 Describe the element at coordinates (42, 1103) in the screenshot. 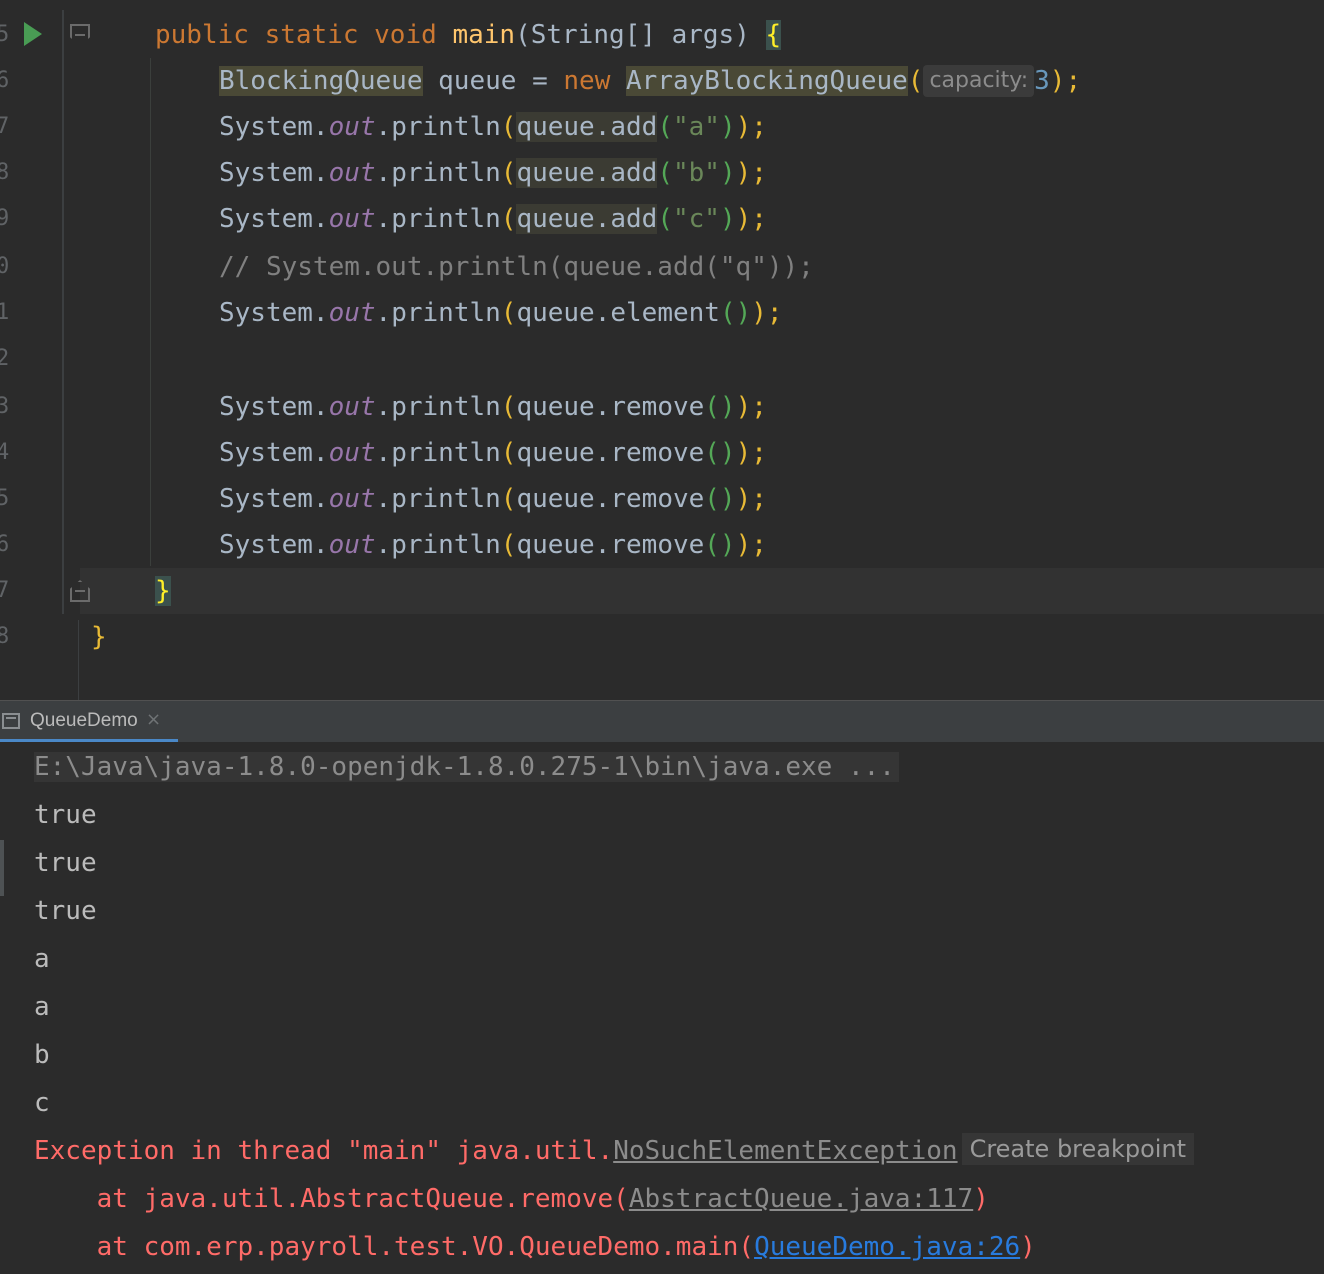

I see `console-output-line: c` at that location.